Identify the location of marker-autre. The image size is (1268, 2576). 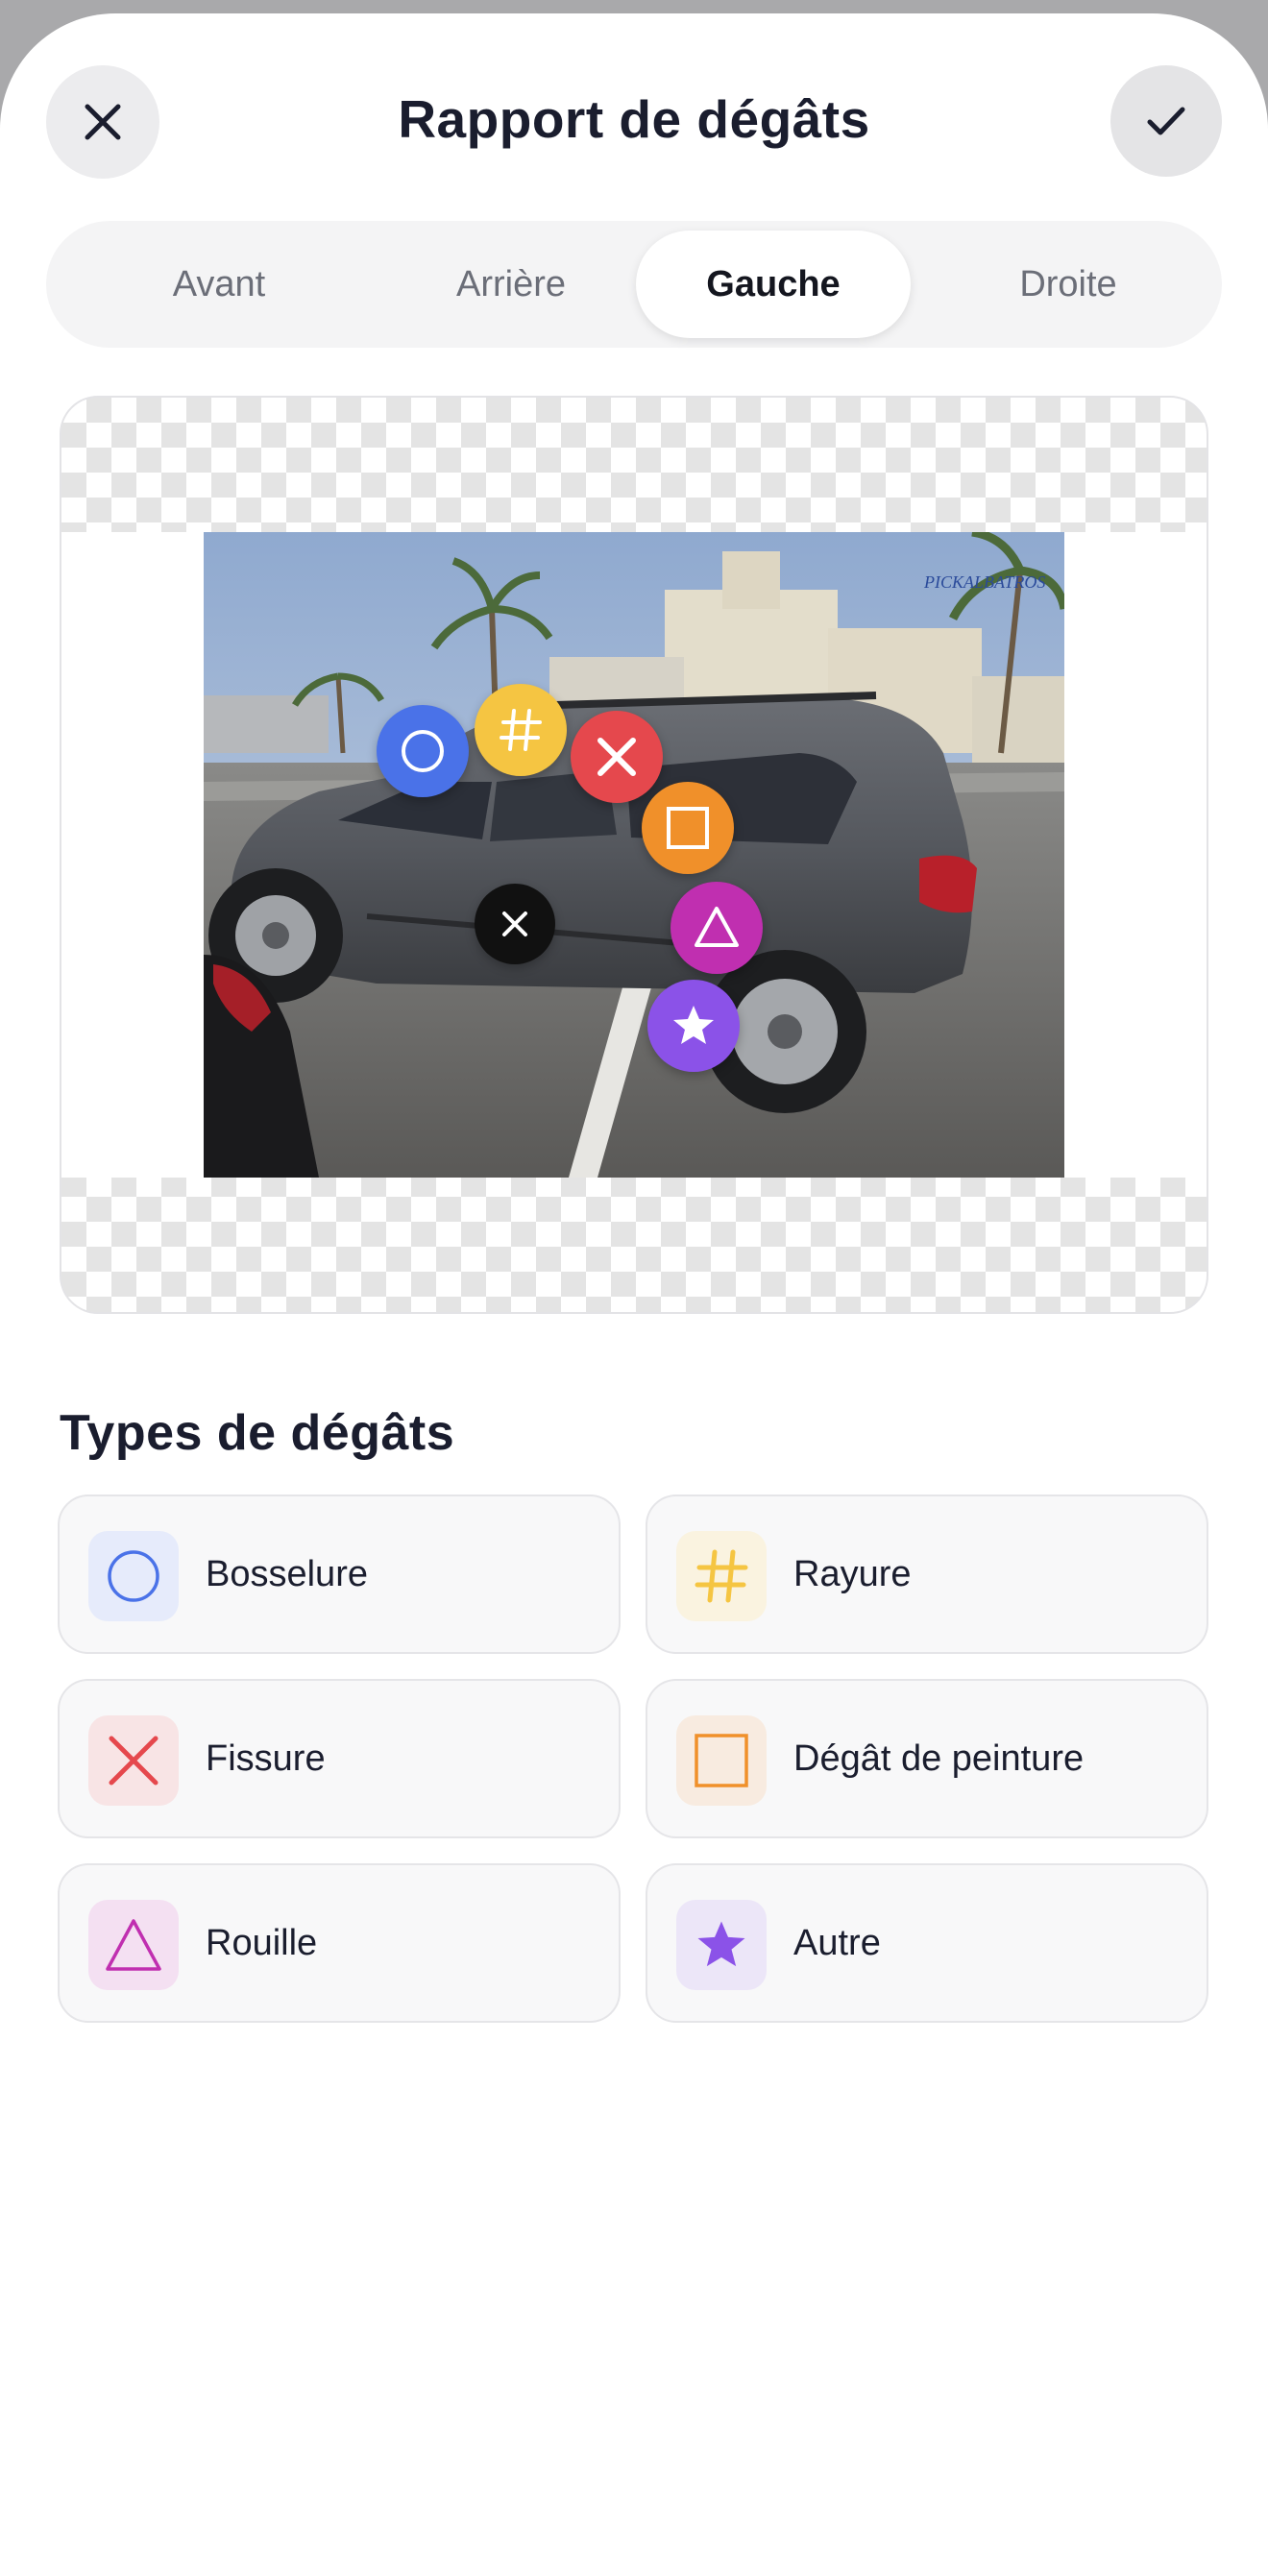
(693, 1026).